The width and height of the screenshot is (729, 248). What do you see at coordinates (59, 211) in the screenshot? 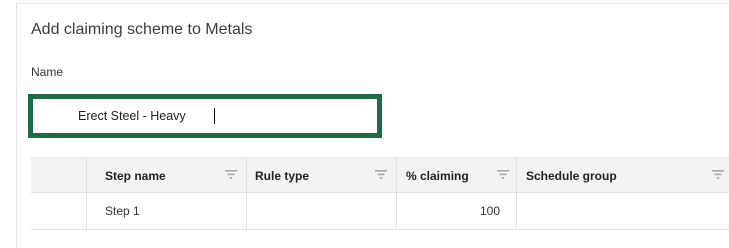
I see `row-select-cell` at bounding box center [59, 211].